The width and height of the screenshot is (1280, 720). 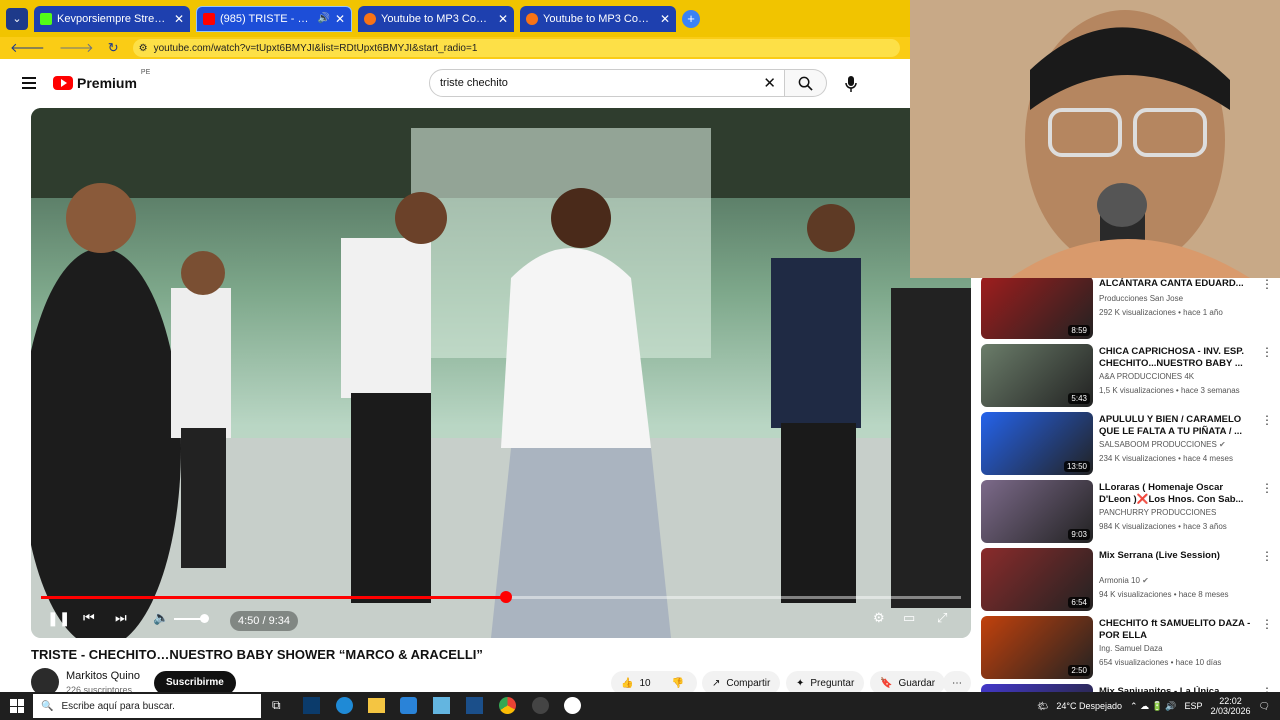 I want to click on related-video-channel: Armonia 10 ✔, so click(x=1124, y=580).